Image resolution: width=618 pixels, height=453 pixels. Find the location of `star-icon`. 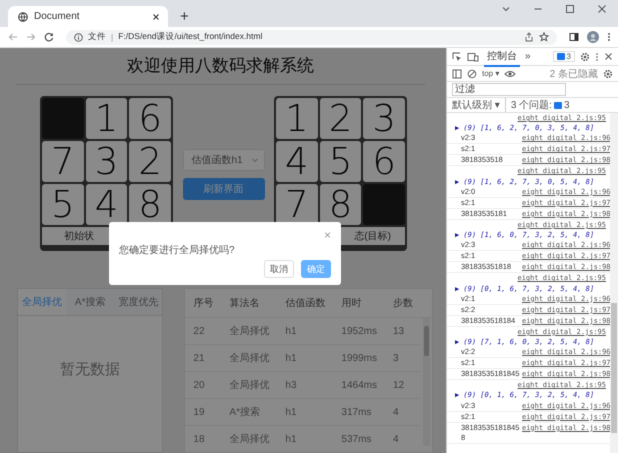

star-icon is located at coordinates (544, 37).